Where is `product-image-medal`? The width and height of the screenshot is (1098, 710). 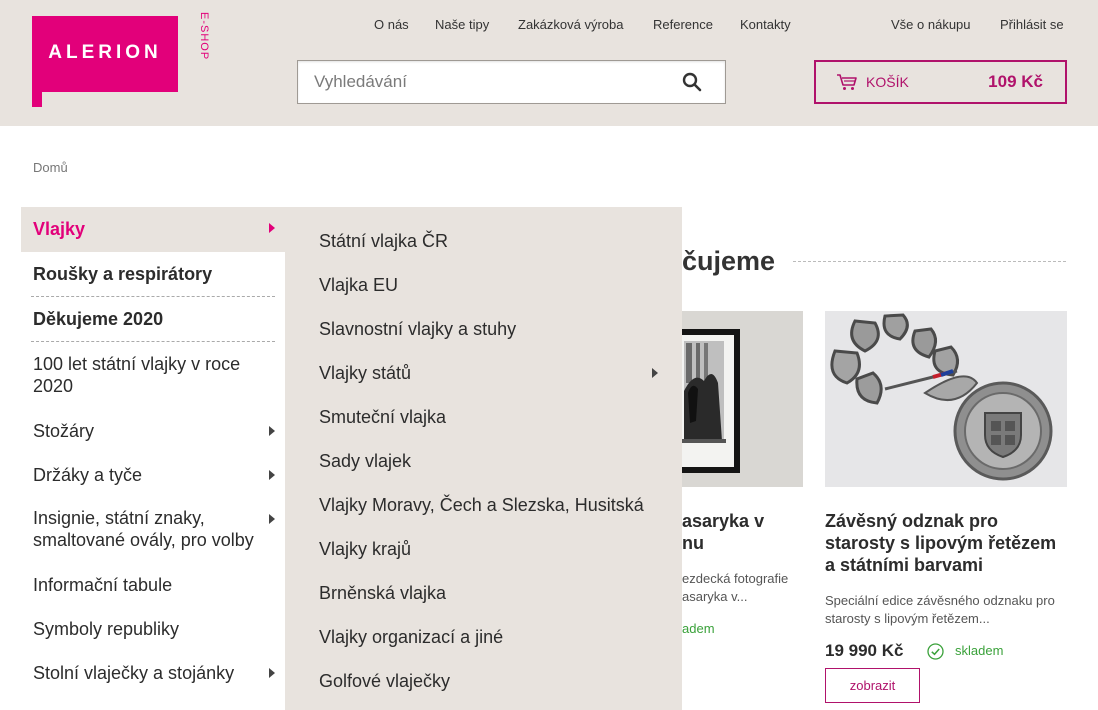
product-image-medal is located at coordinates (946, 399).